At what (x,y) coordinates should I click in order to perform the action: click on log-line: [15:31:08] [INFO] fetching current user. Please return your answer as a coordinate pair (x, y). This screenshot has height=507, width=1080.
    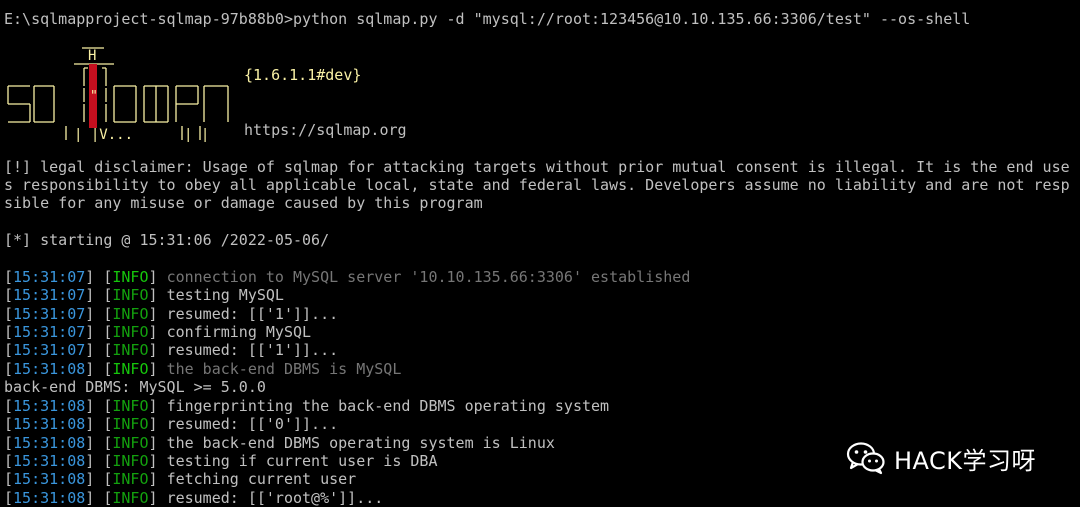
    Looking at the image, I should click on (180, 479).